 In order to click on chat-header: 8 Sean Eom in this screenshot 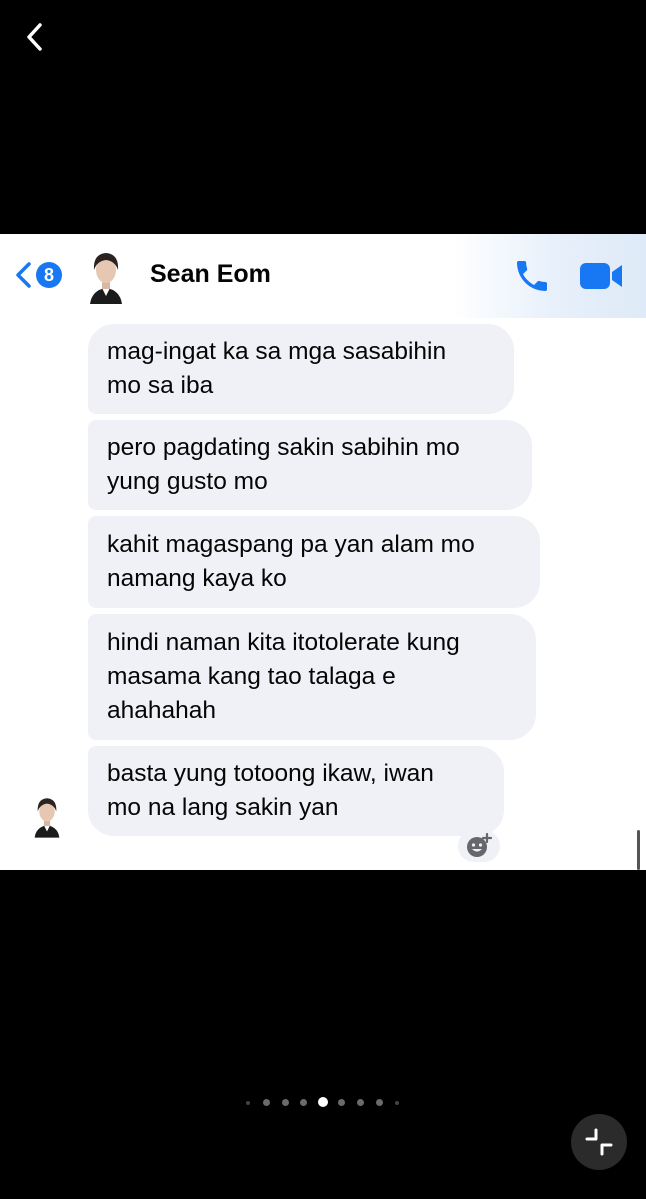, I will do `click(323, 276)`.